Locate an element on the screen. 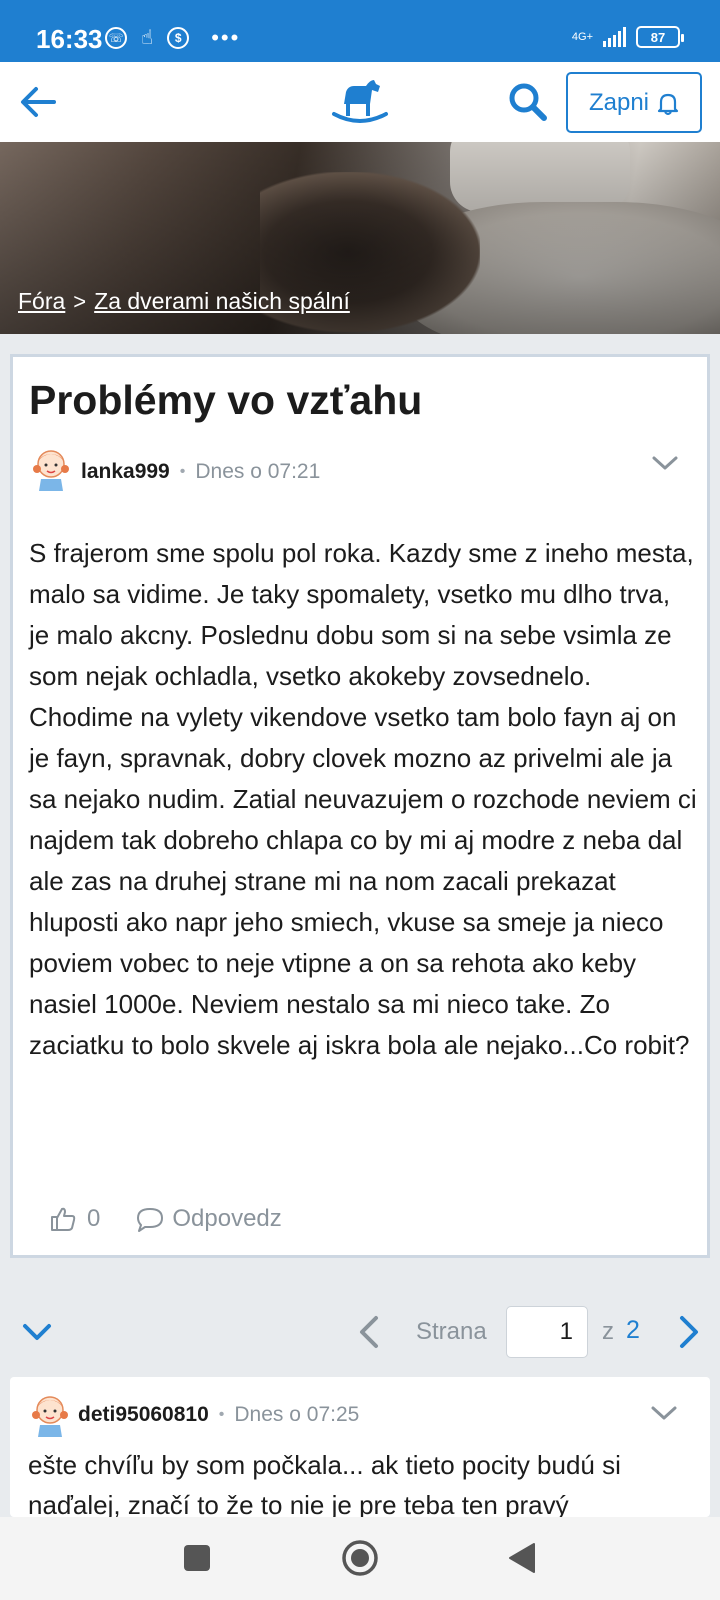 Image resolution: width=720 pixels, height=1600 pixels. notification-icons: ☏ ☝ $ ••• is located at coordinates (172, 37).